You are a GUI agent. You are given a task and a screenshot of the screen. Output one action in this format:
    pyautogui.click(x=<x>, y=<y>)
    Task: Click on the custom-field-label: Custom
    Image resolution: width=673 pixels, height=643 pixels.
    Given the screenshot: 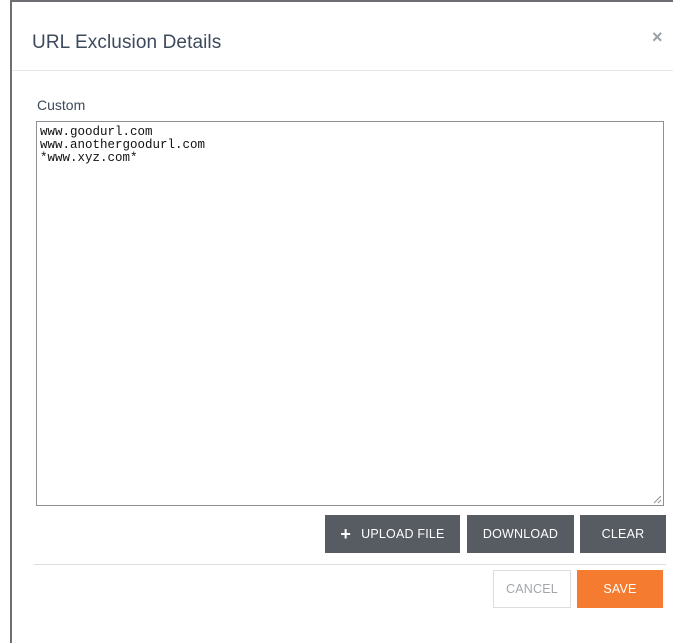 What is the action you would take?
    pyautogui.click(x=61, y=105)
    